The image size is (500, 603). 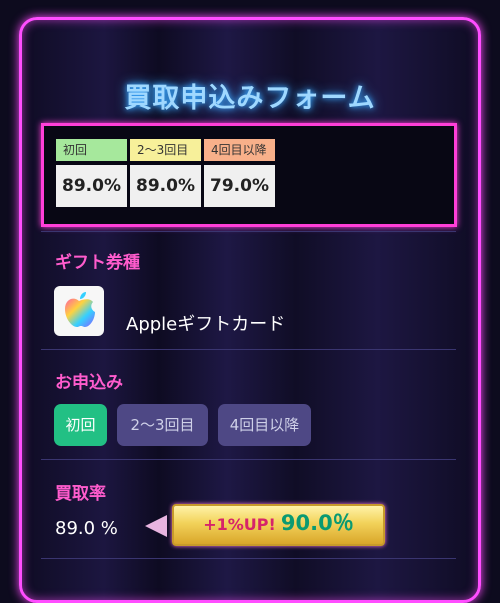 I want to click on rate-table: 初回 89.0% 2〜3回目 89.0% 4回目以降 79.0%, so click(x=249, y=175).